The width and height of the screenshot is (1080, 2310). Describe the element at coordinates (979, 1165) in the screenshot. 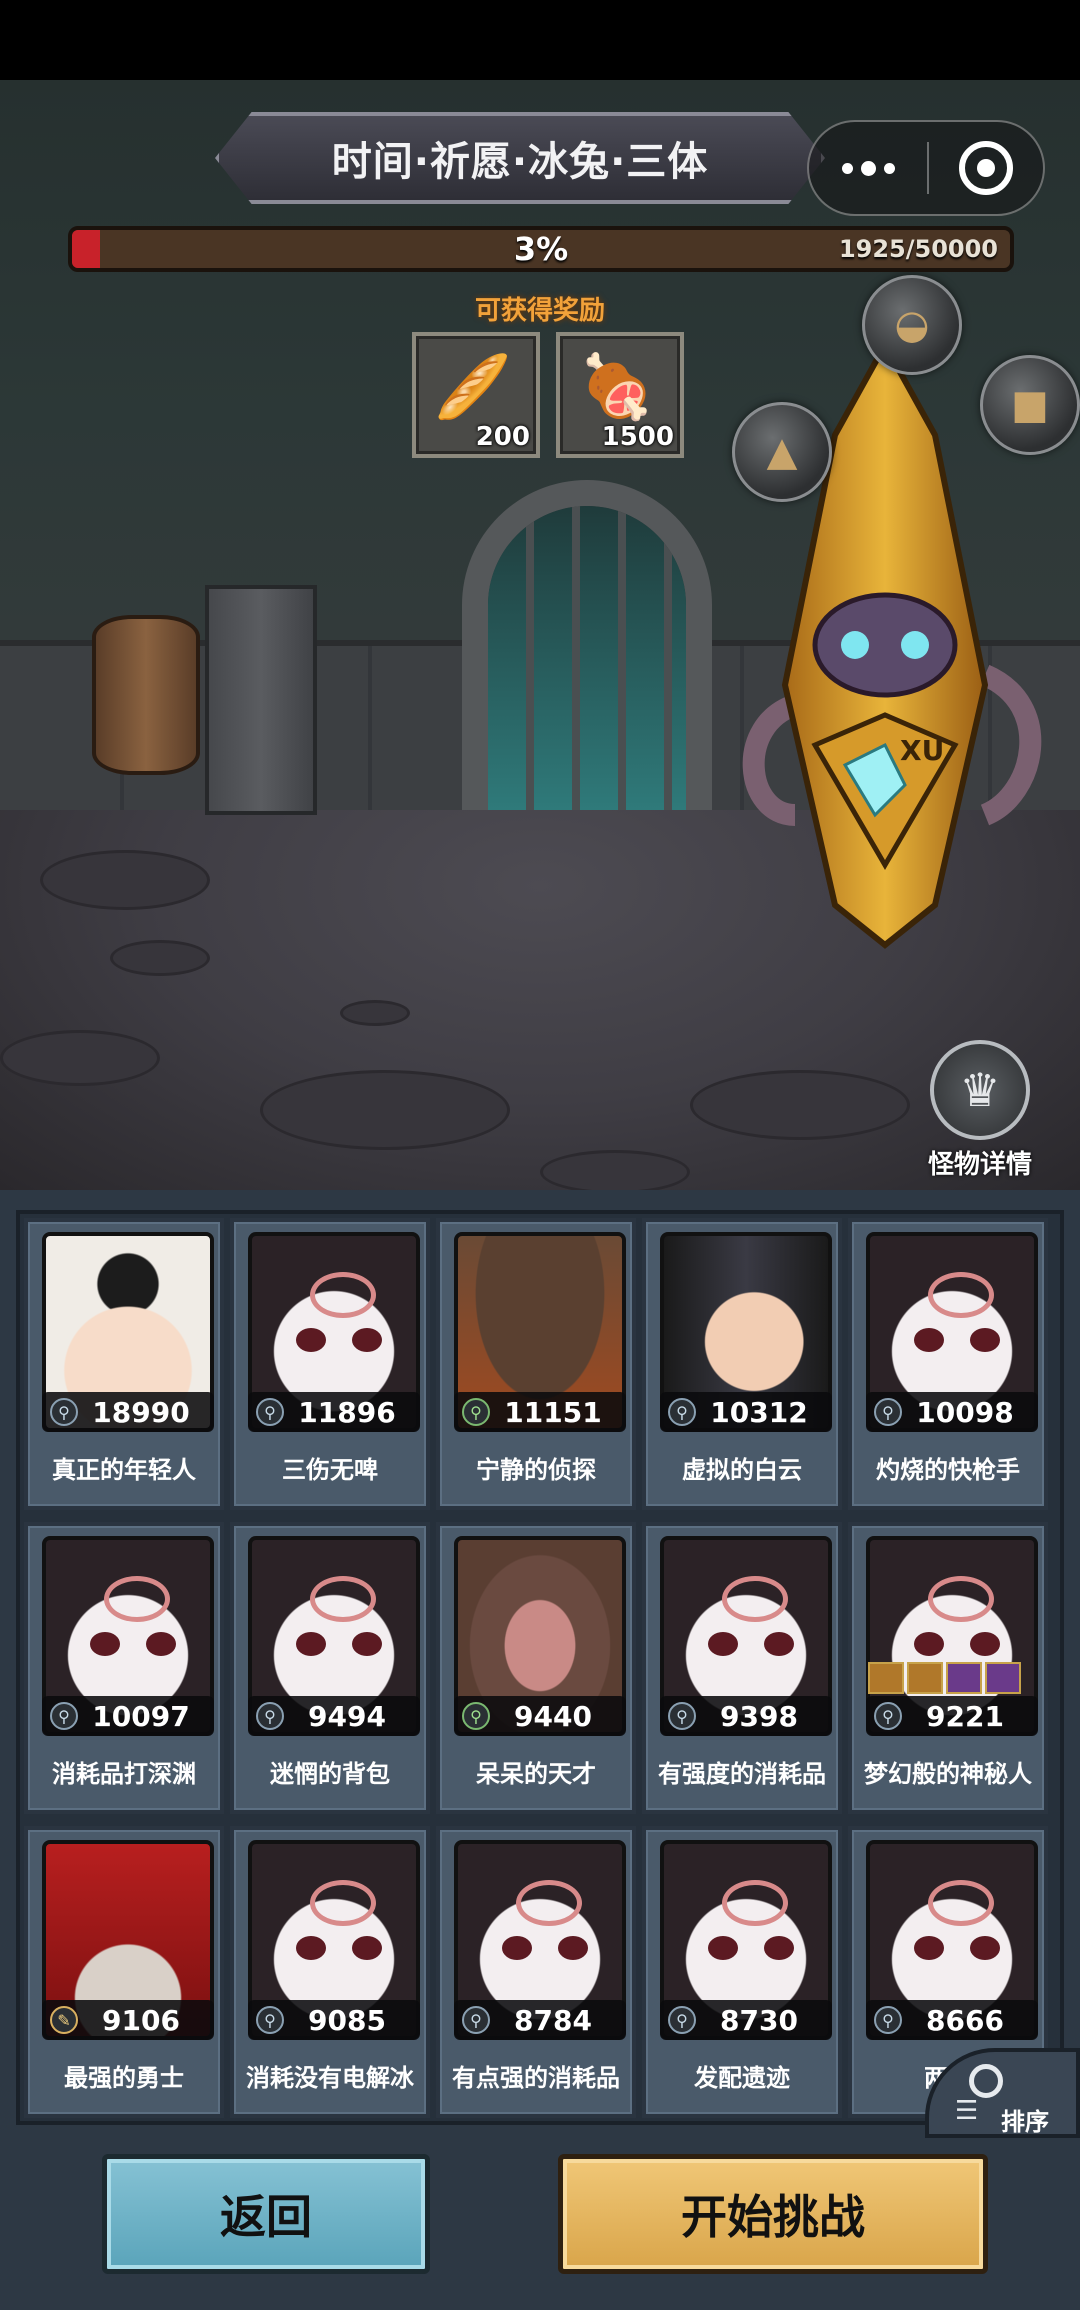

I see `monster-detail-label: 怪物详情` at that location.